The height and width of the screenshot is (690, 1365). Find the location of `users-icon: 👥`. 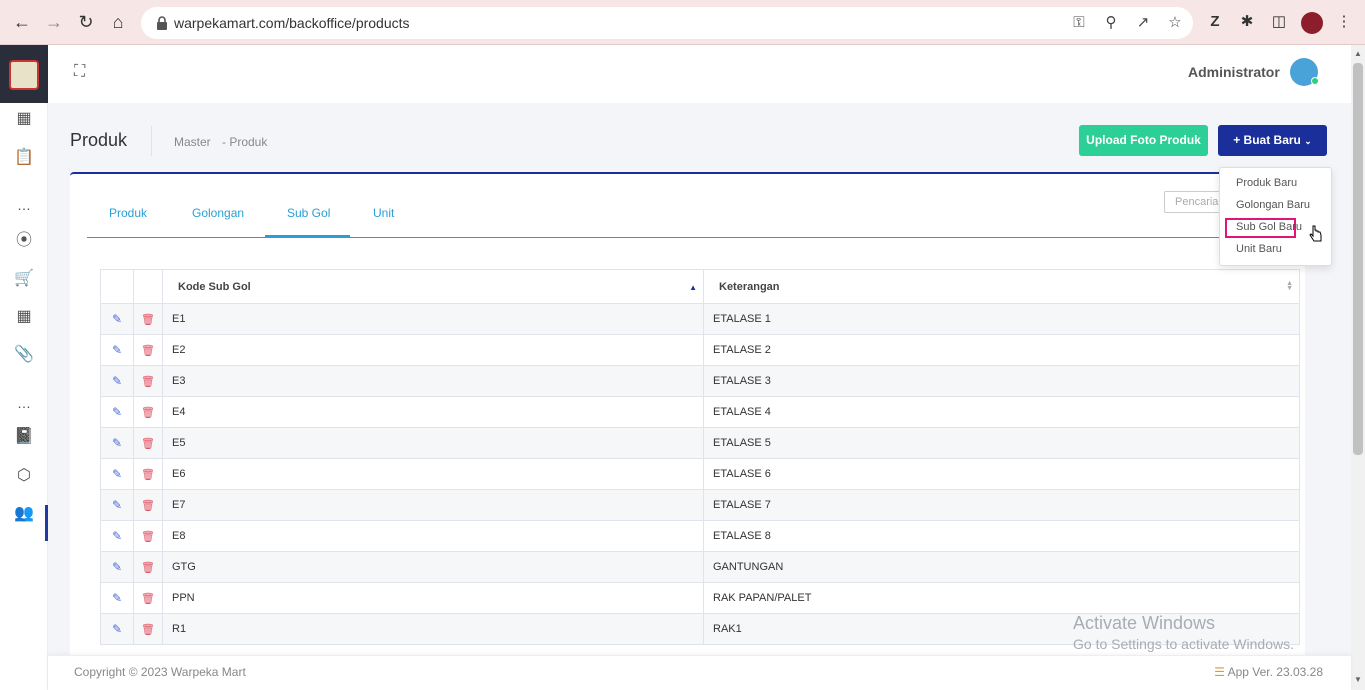

users-icon: 👥 is located at coordinates (24, 514).